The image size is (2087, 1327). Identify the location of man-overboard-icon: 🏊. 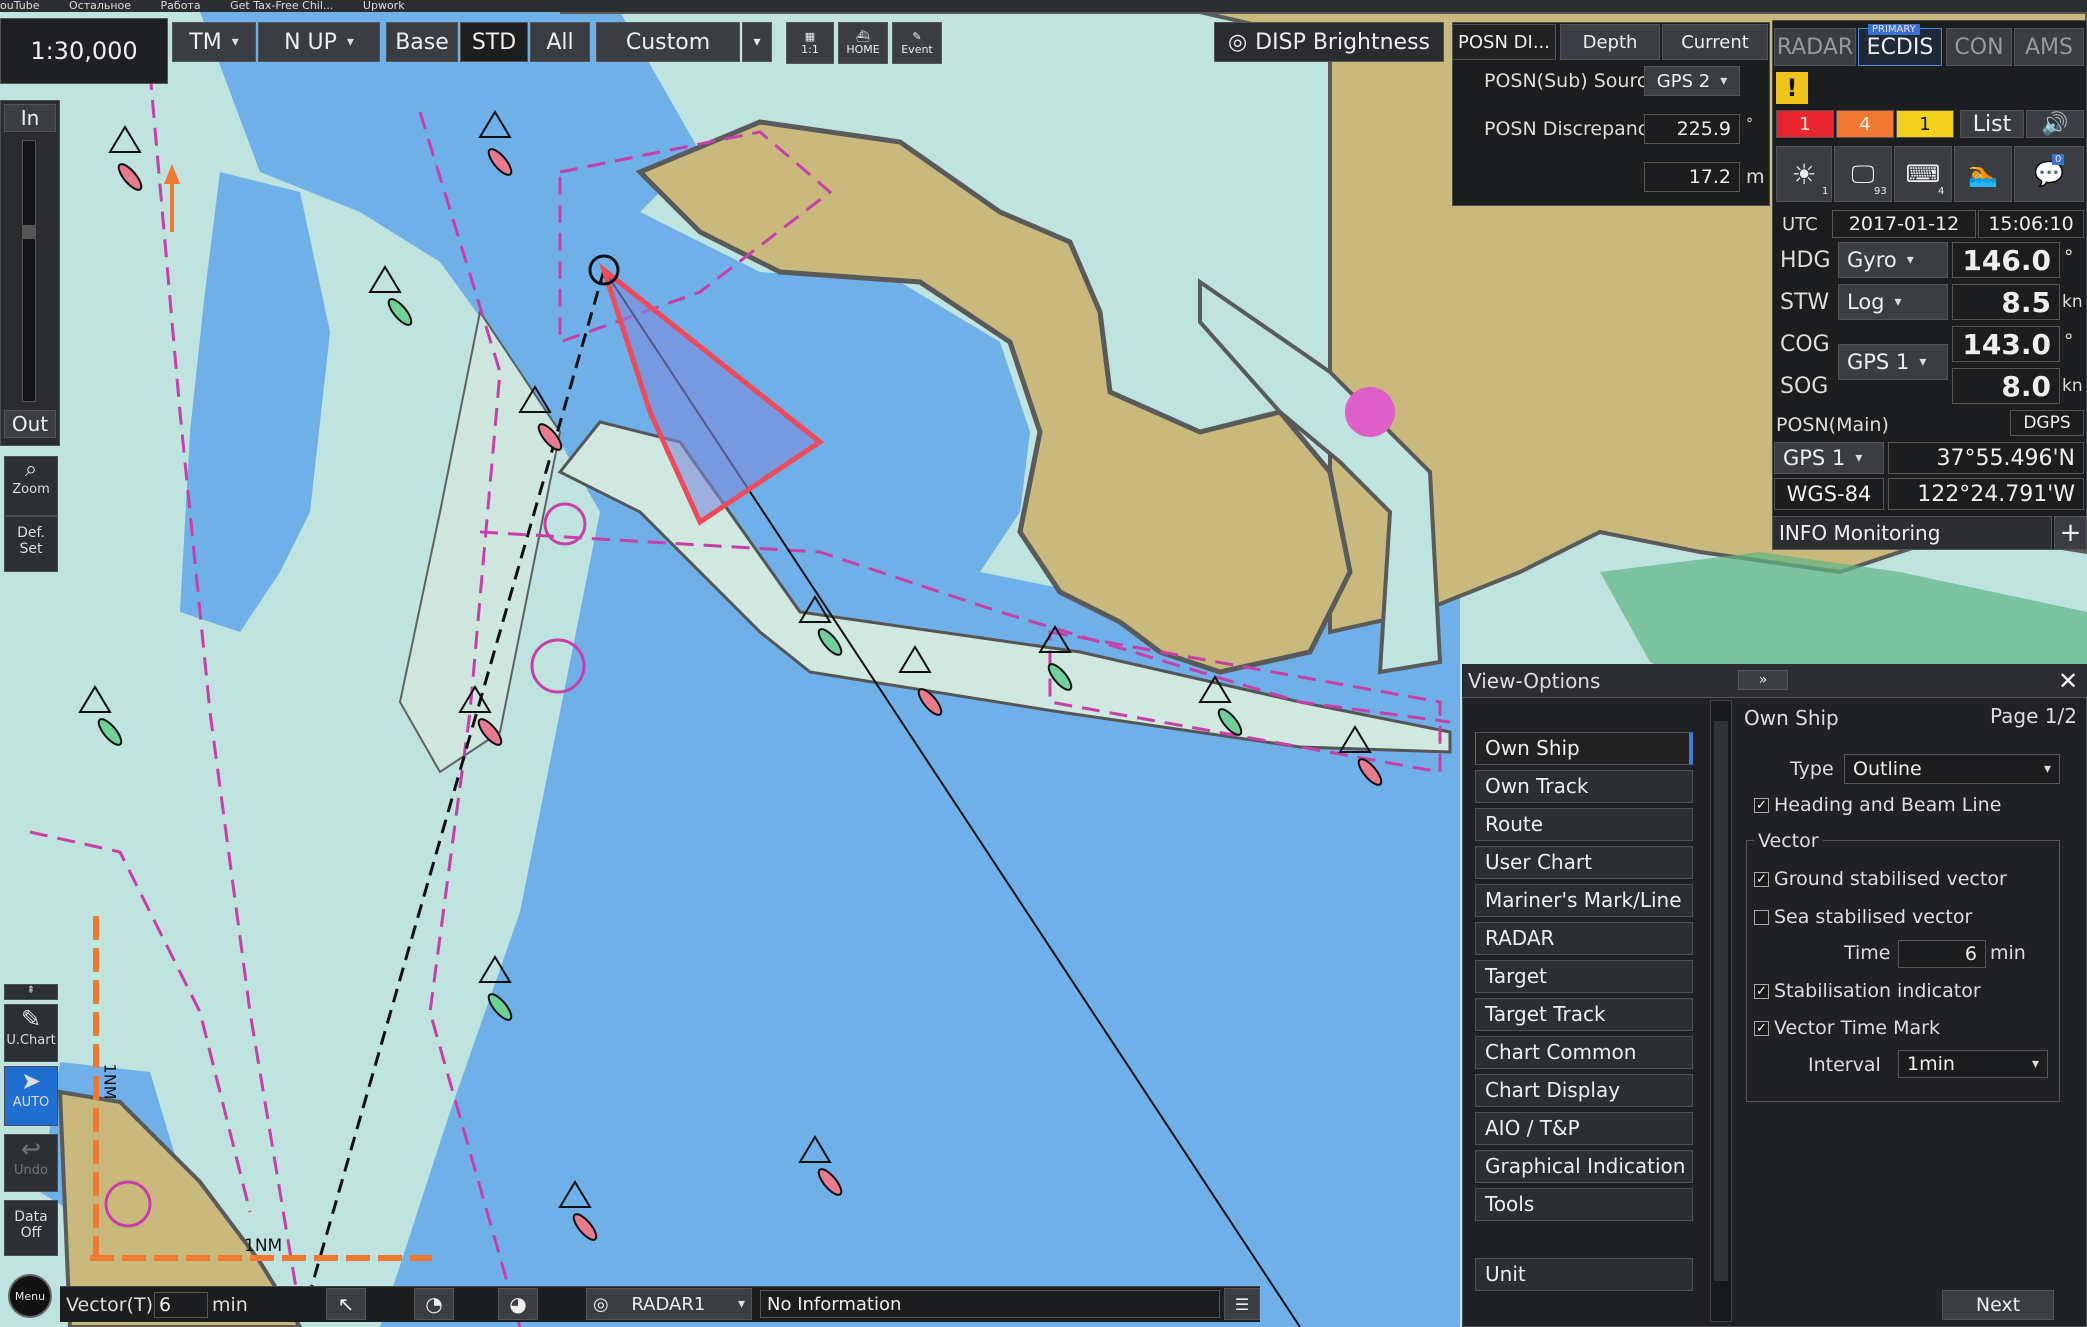
(1983, 174).